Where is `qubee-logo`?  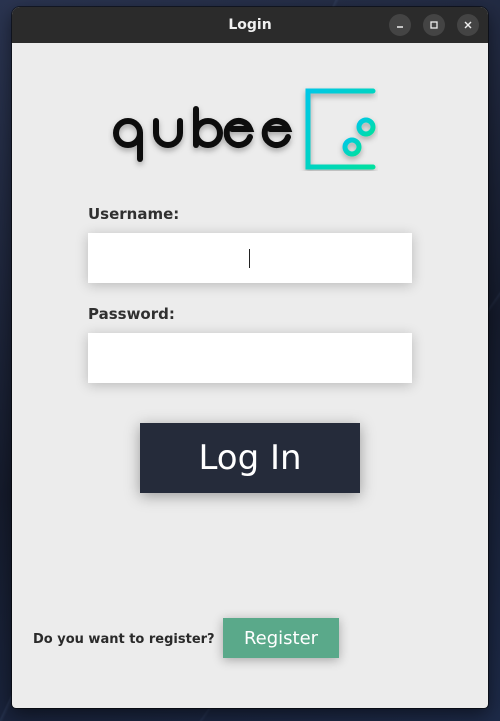 qubee-logo is located at coordinates (244, 129).